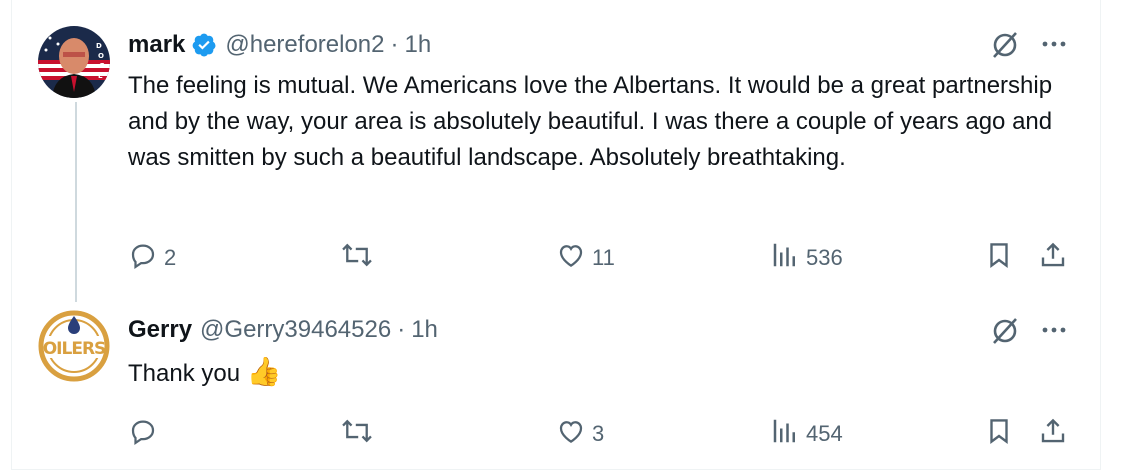  I want to click on user-handle: @hereforelon2, so click(304, 45).